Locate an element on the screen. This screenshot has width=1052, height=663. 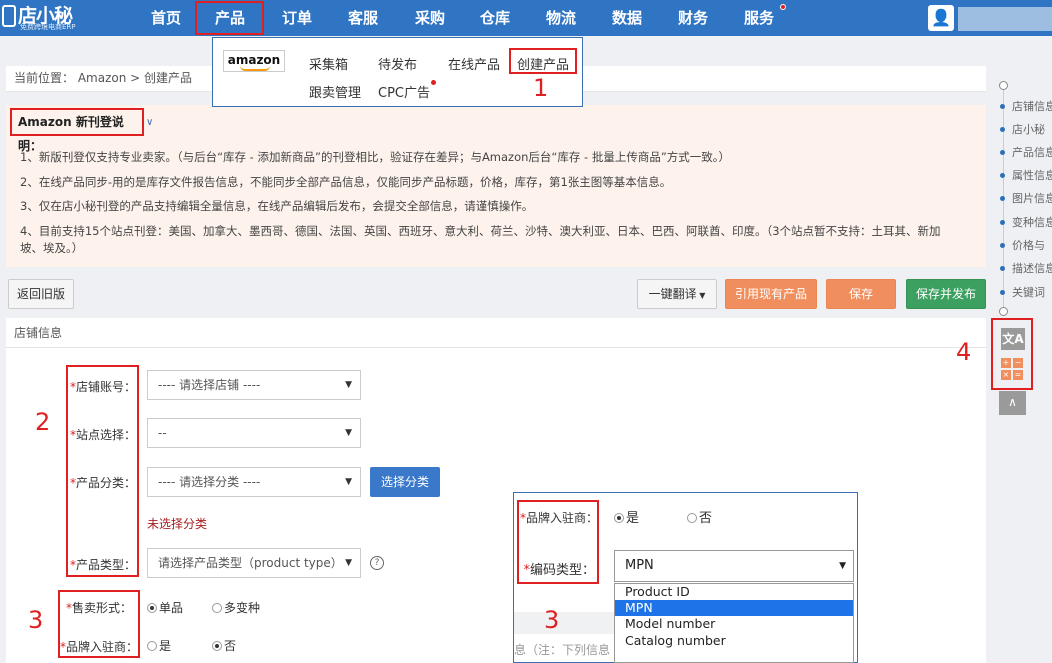
calc-minus: − is located at coordinates (1018, 363).